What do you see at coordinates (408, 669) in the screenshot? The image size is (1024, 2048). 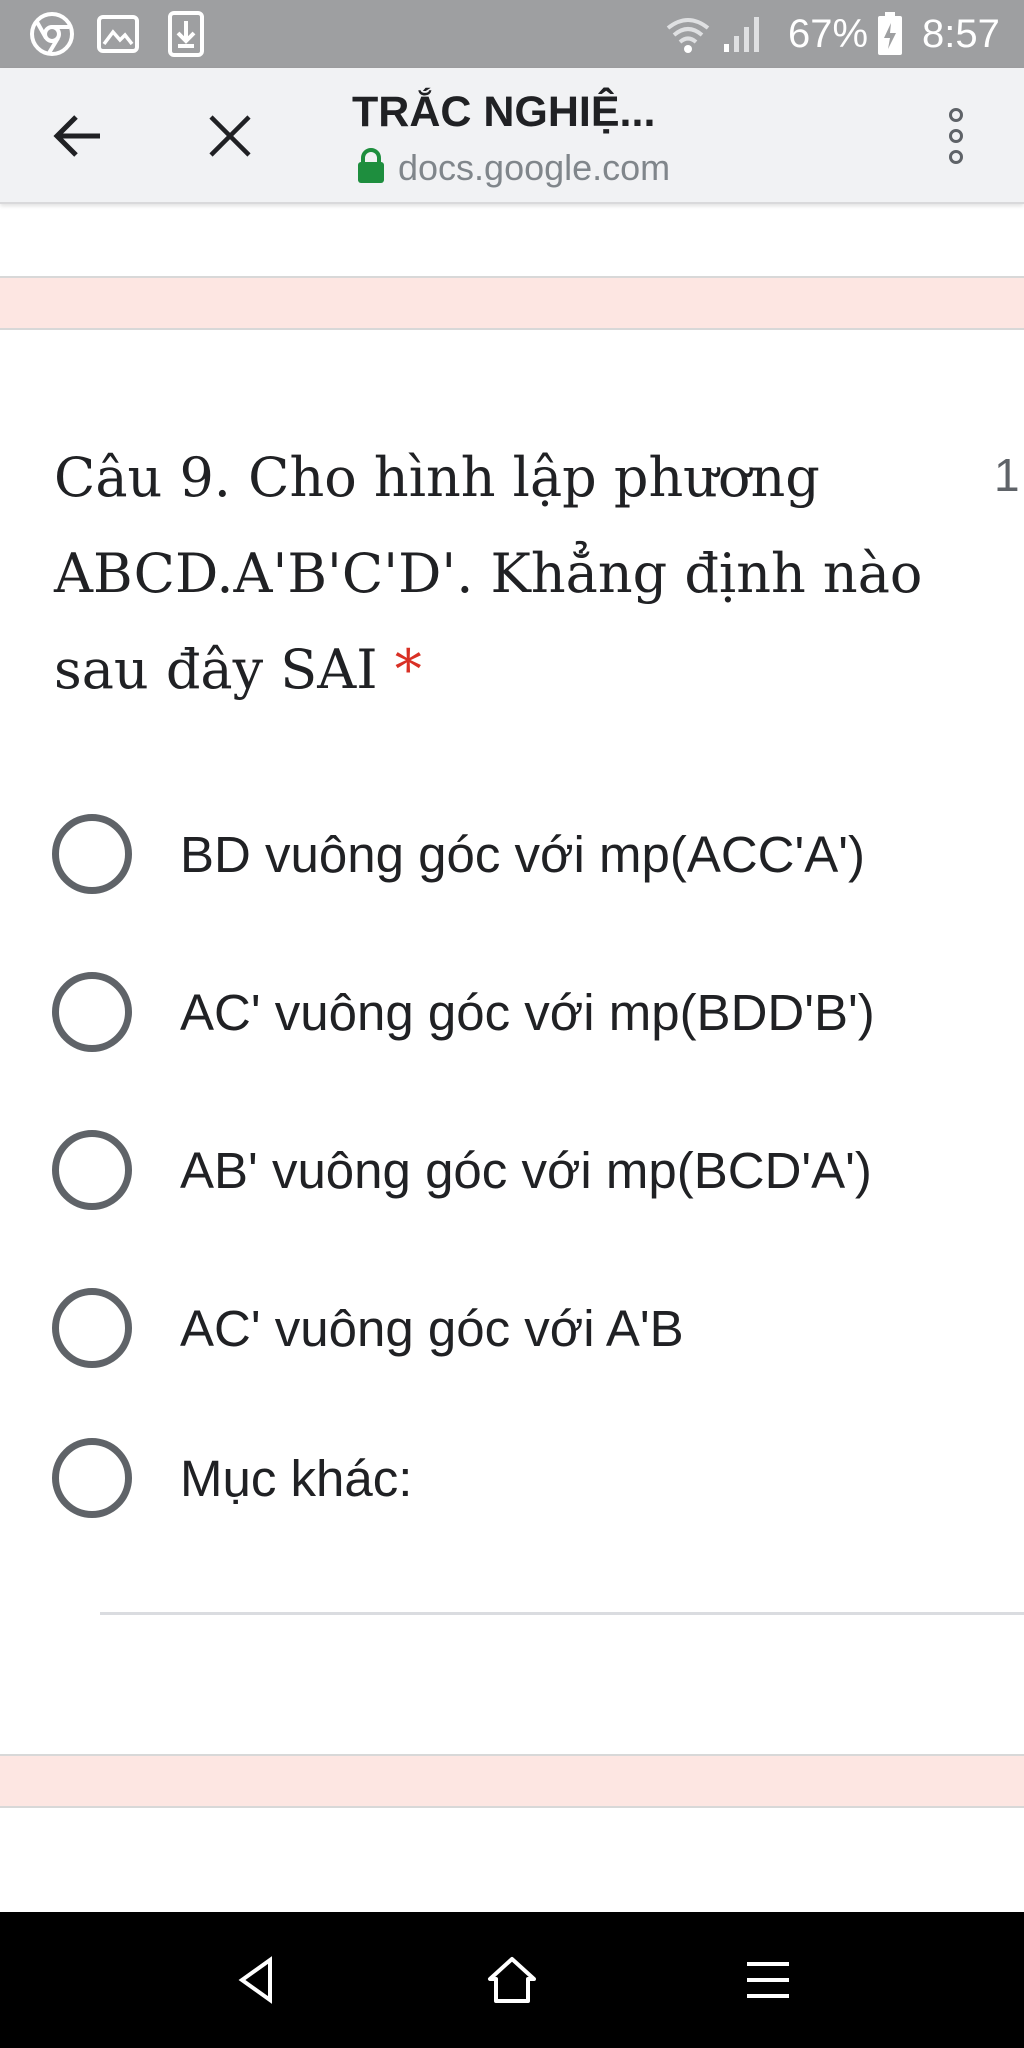 I see `required-asterisk: *` at bounding box center [408, 669].